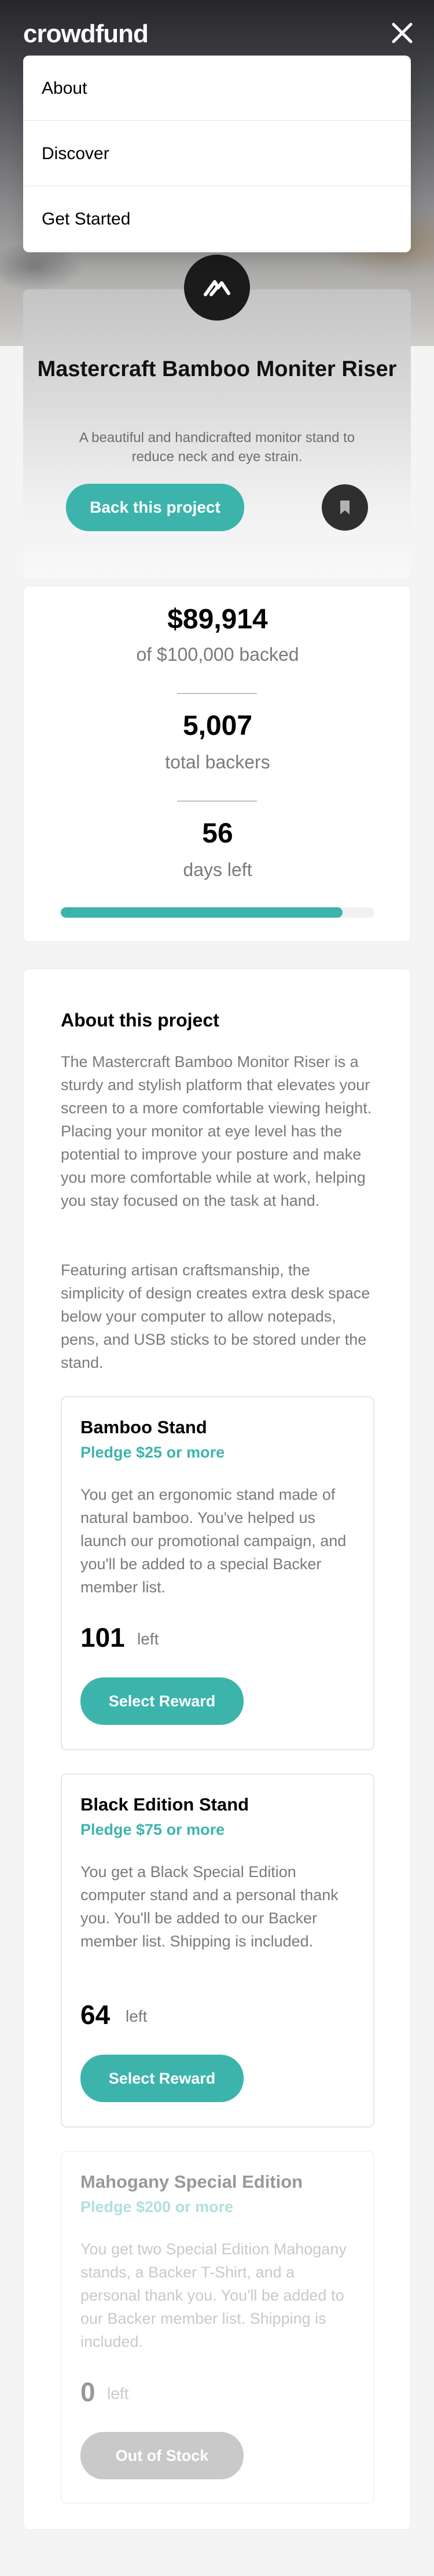 The width and height of the screenshot is (434, 2576). I want to click on brand-logo: crowdfund, so click(86, 34).